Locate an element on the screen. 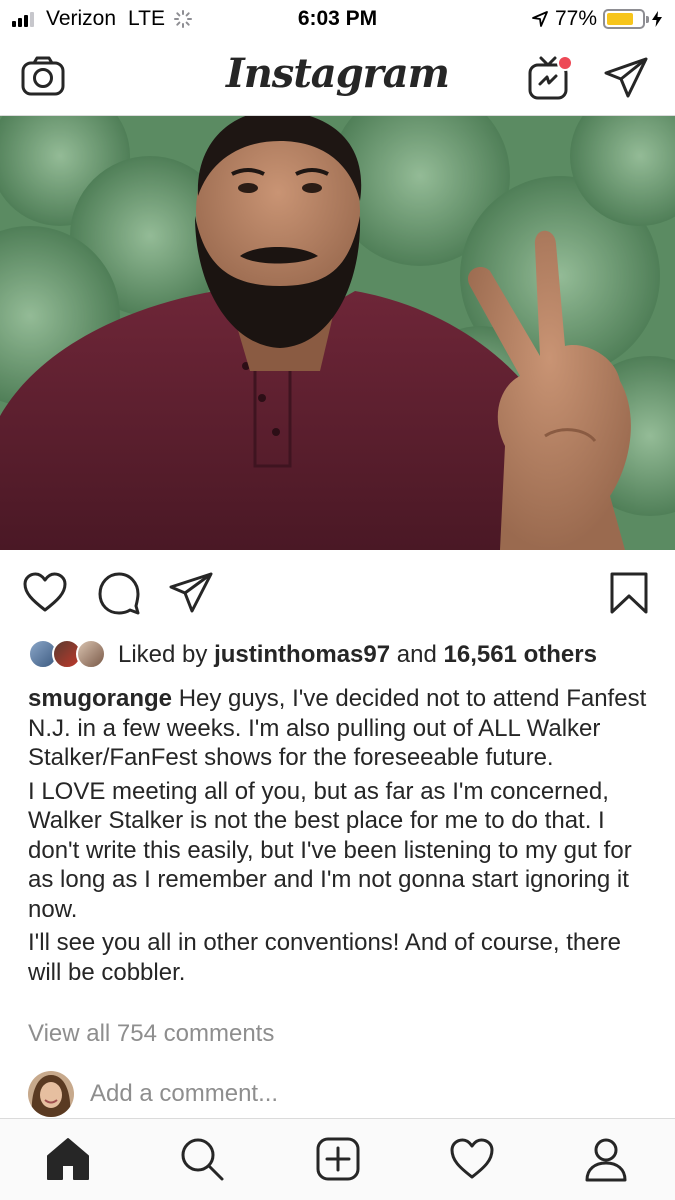  liked-by-conjunction: and is located at coordinates (416, 654).